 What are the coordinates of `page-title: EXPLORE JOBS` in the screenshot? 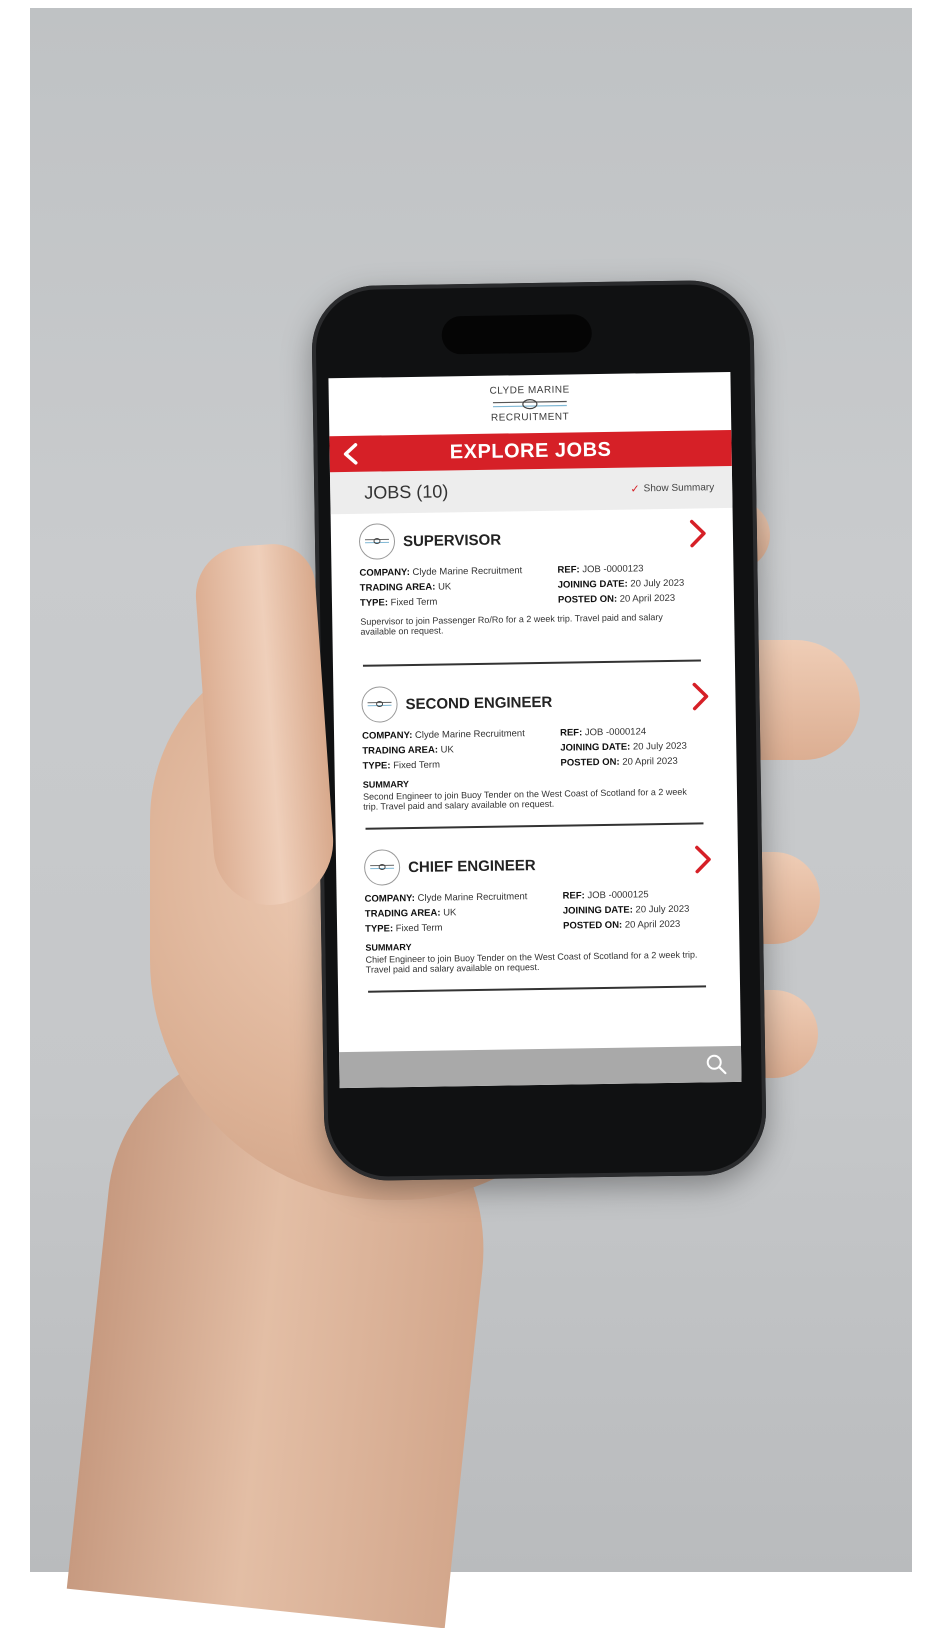 It's located at (531, 451).